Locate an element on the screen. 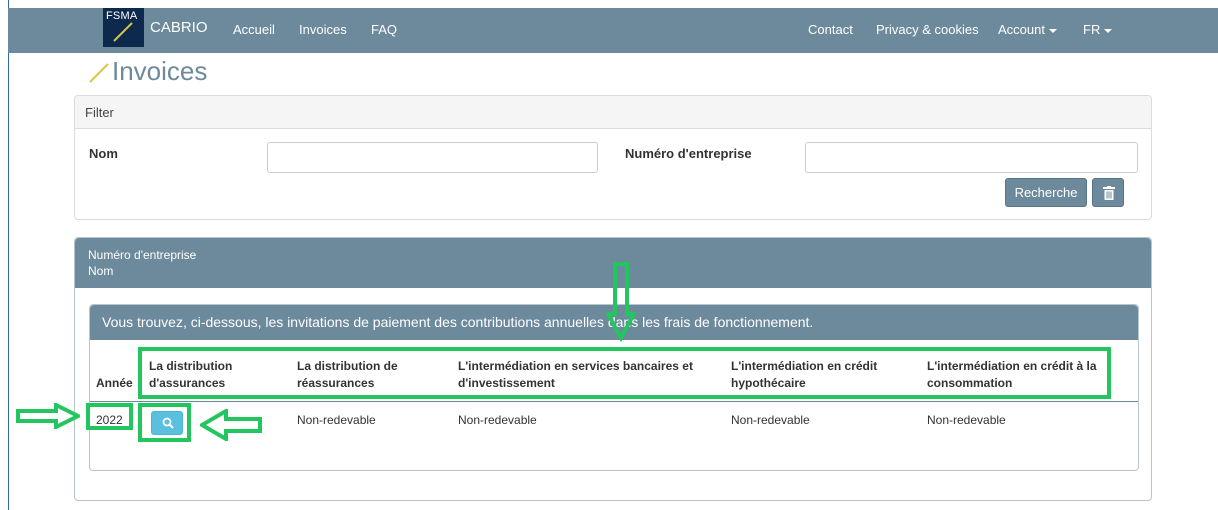 Image resolution: width=1218 pixels, height=510 pixels. company-number-input is located at coordinates (971, 157).